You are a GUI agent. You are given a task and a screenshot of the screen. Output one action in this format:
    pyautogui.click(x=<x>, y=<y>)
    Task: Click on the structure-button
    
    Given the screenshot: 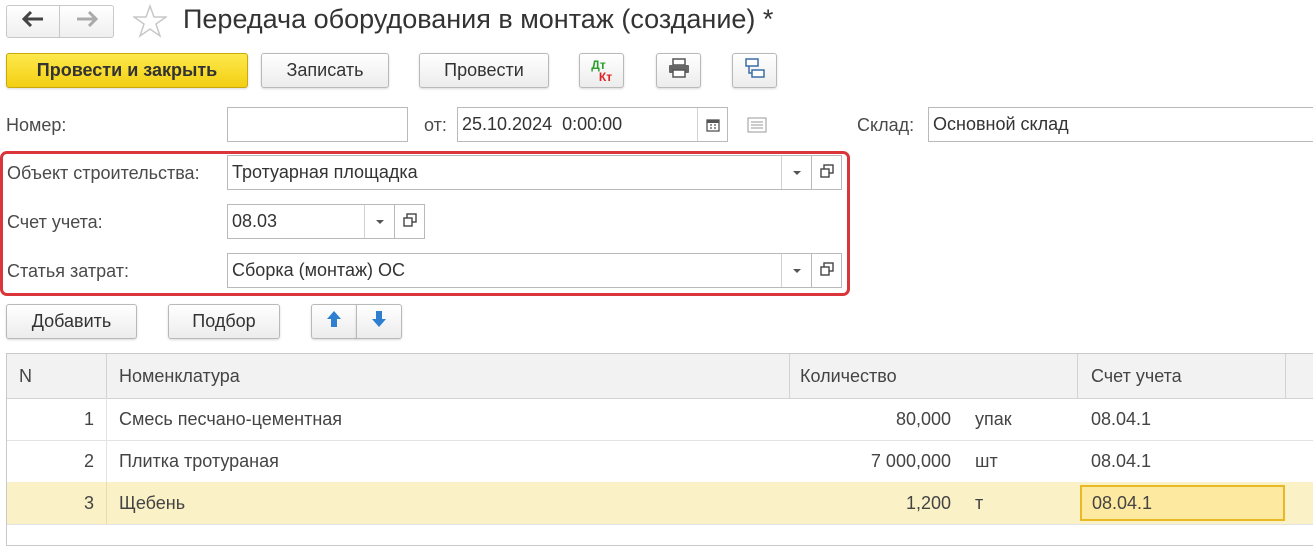 What is the action you would take?
    pyautogui.click(x=754, y=70)
    